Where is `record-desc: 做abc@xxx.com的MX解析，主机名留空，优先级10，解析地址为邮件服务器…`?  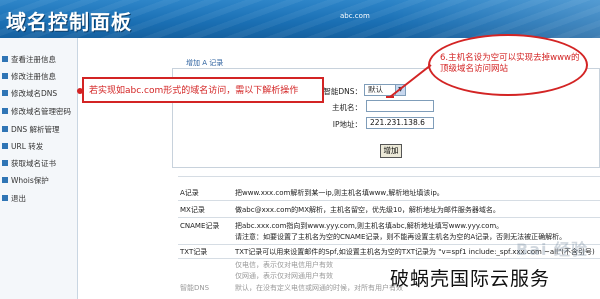 record-desc: 做abc@xxx.com的MX解析，主机名留空，优先级10，解析地址为邮件服务器… is located at coordinates (367, 210).